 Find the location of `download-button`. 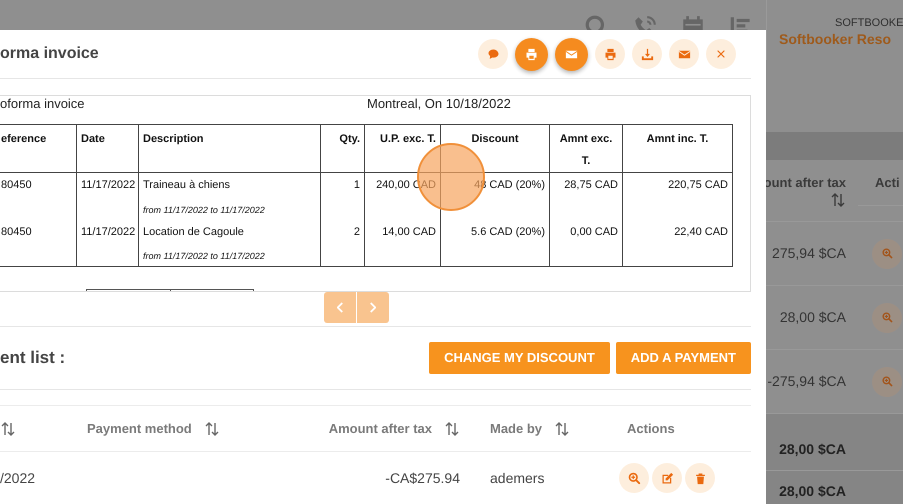

download-button is located at coordinates (647, 54).